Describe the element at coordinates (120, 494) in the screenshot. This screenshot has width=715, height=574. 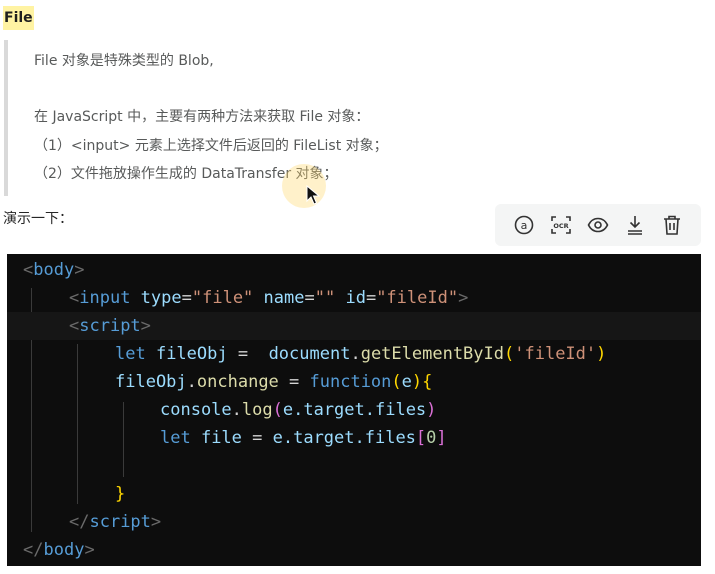
I see `code-line-9: }` at that location.